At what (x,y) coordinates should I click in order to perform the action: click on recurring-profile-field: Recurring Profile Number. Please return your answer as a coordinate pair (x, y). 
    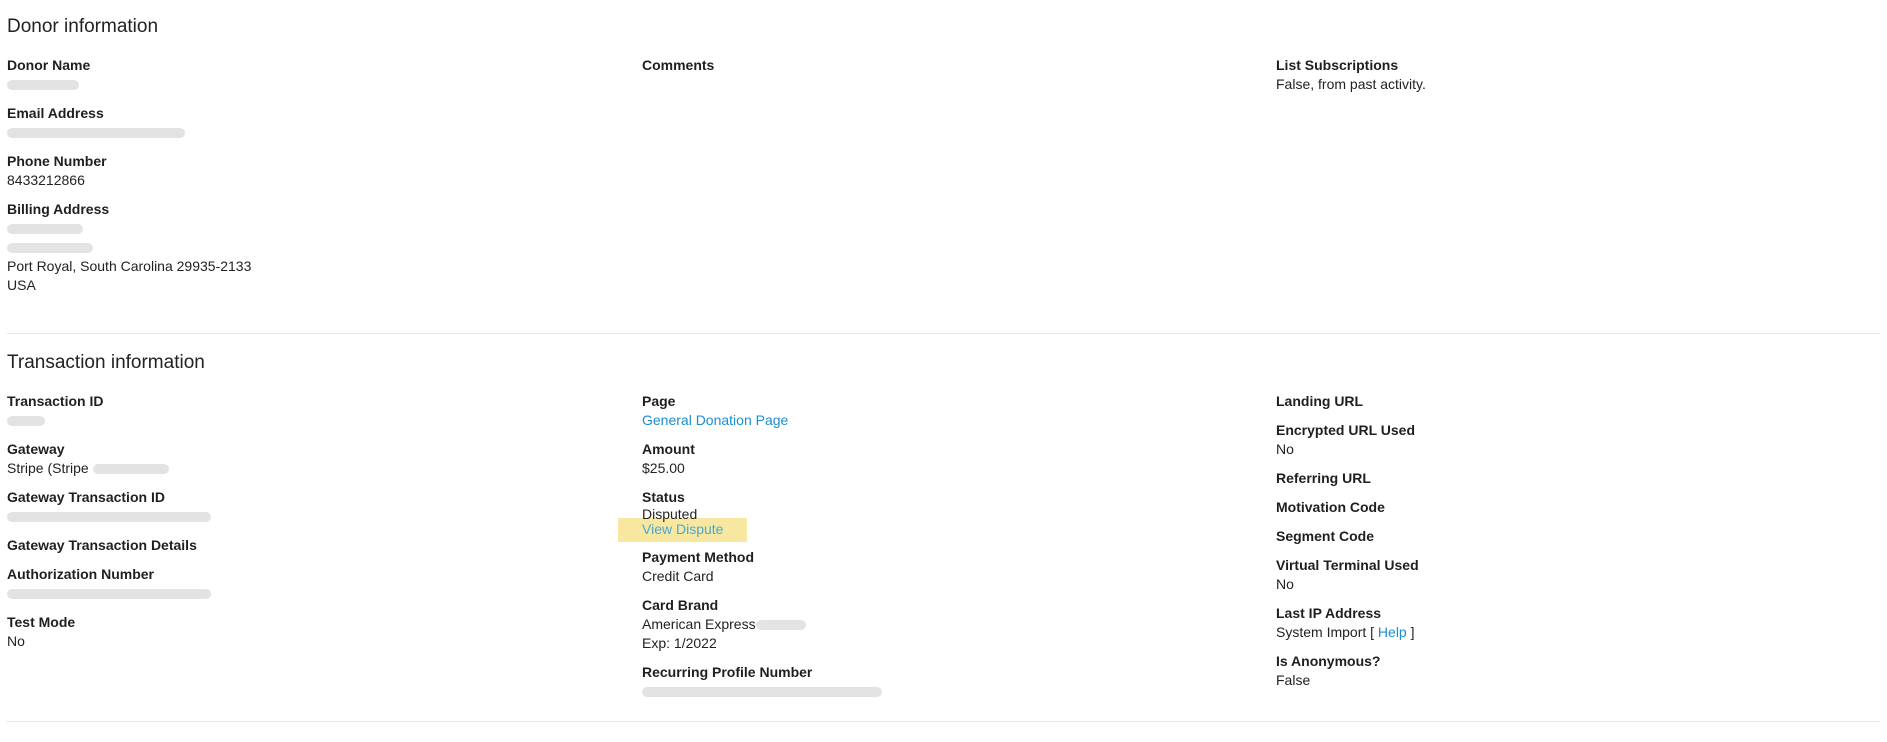
    Looking at the image, I should click on (762, 682).